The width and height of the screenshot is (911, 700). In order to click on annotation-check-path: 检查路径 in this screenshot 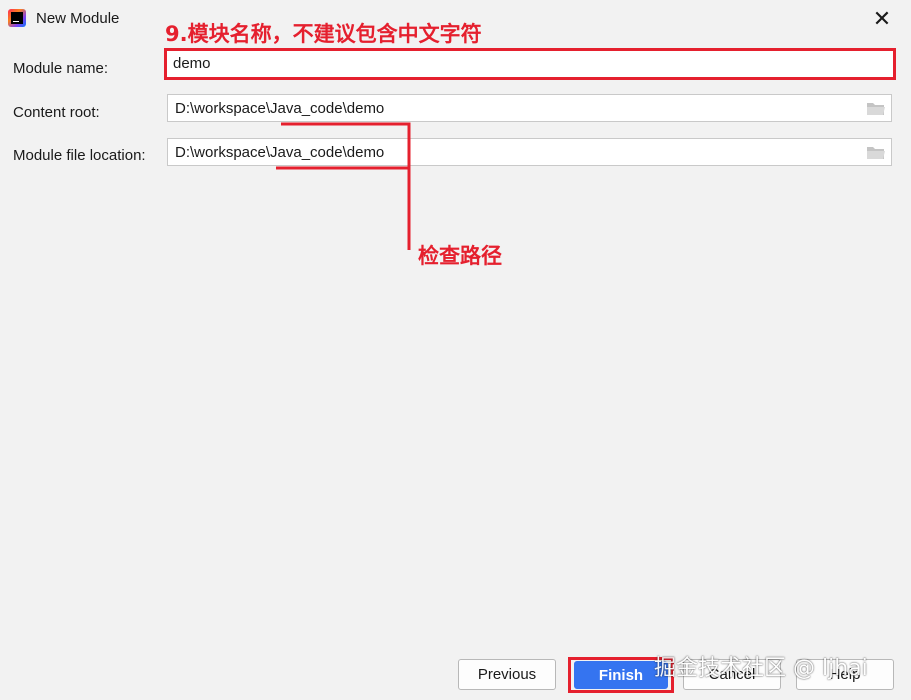, I will do `click(460, 256)`.